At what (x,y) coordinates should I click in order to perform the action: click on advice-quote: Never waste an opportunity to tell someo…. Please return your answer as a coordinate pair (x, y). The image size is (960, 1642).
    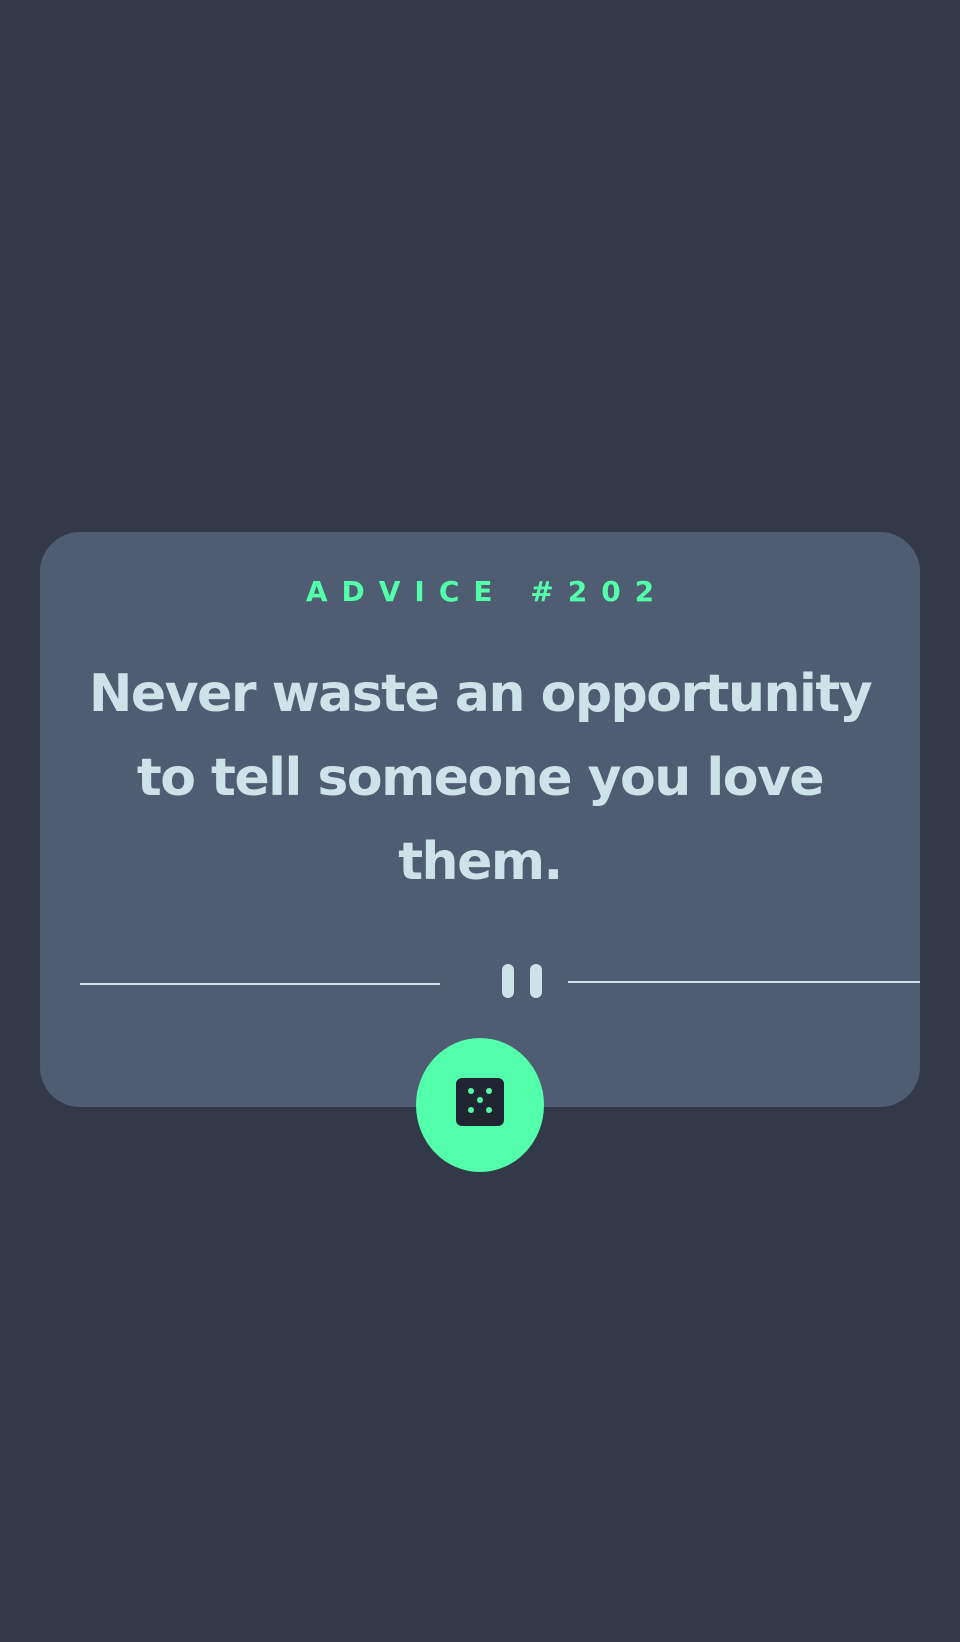
    Looking at the image, I should click on (480, 778).